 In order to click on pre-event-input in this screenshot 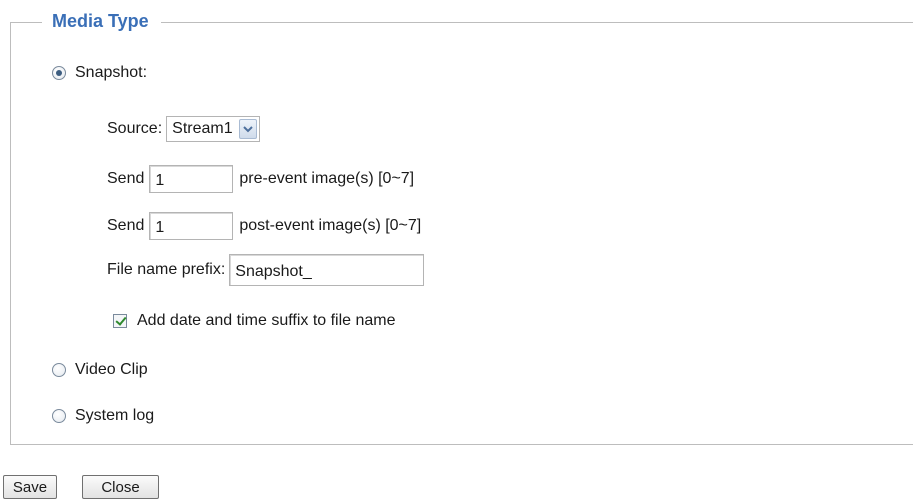, I will do `click(191, 179)`.